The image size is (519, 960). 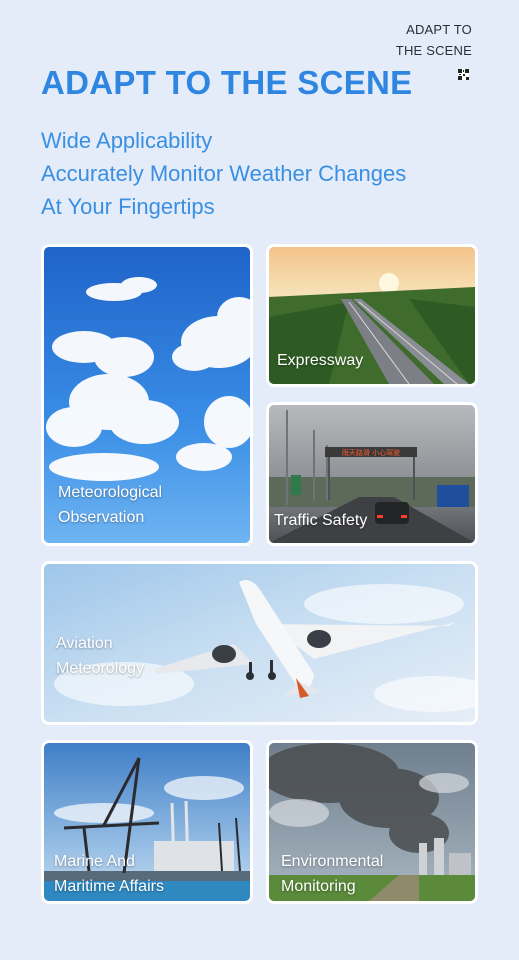 I want to click on card-aviation-meteorology: Aviation Meteorology, so click(x=259, y=643).